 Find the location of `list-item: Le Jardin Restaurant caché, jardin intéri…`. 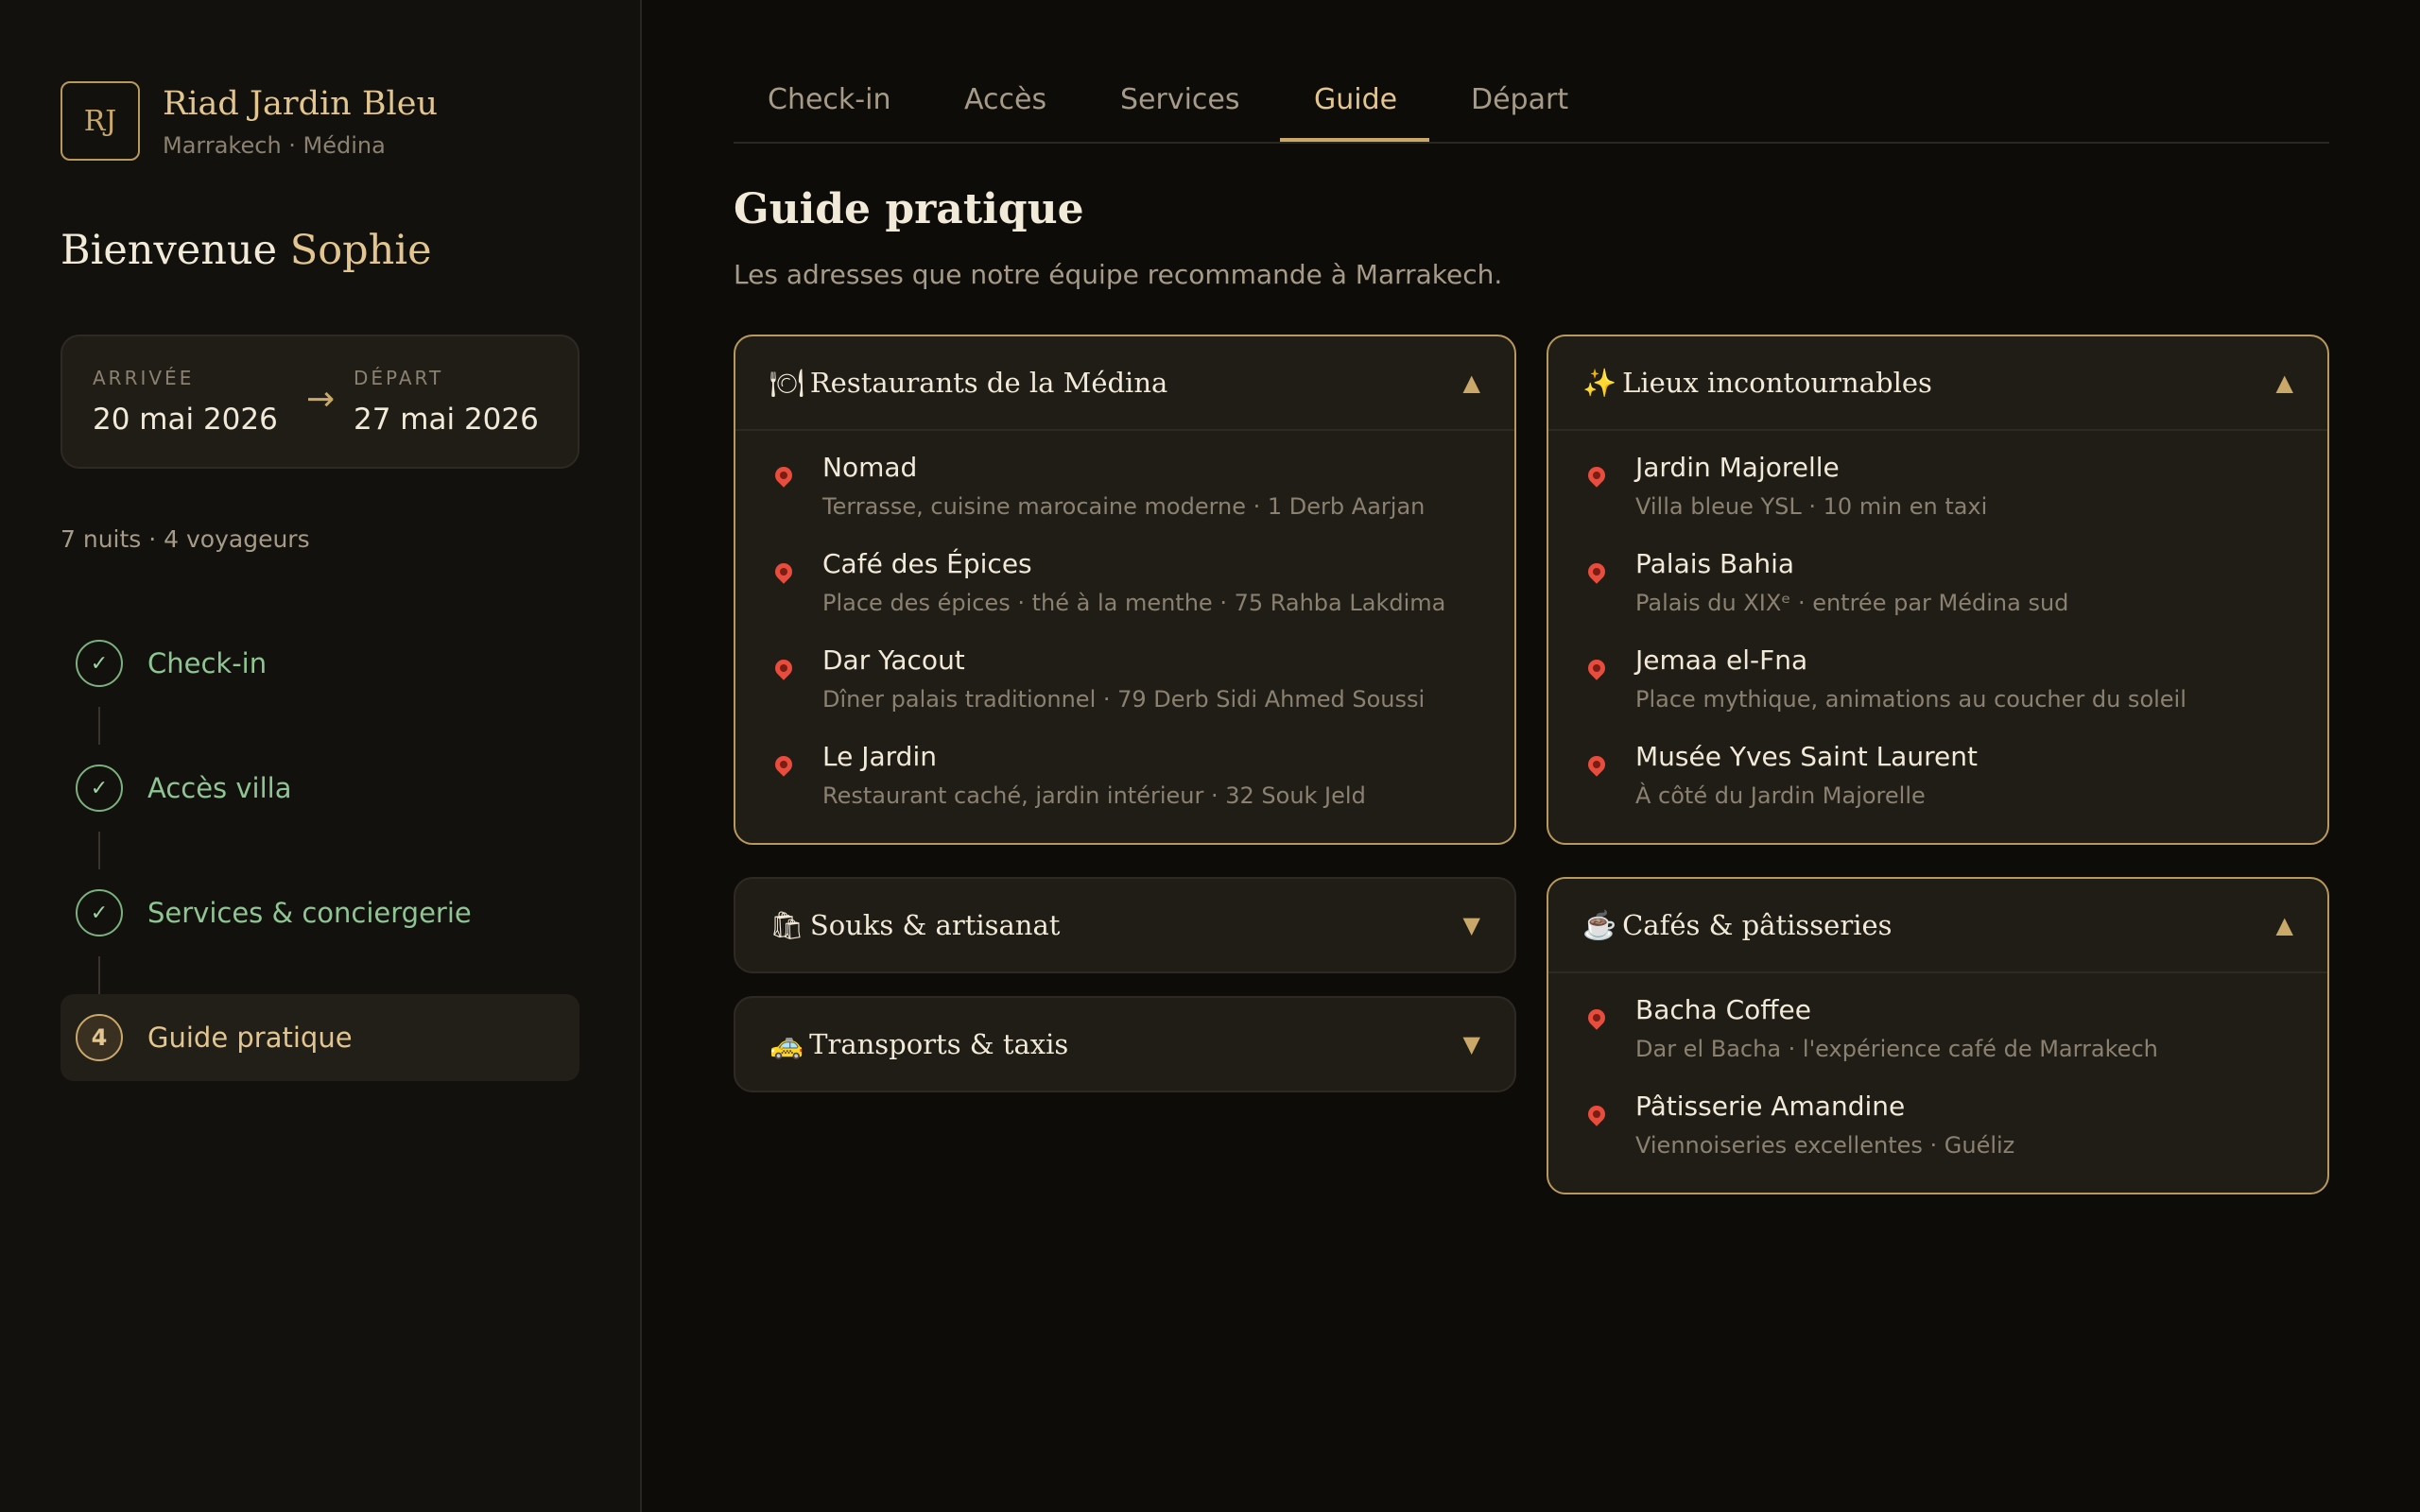

list-item: Le Jardin Restaurant caché, jardin intéri… is located at coordinates (1124, 787).